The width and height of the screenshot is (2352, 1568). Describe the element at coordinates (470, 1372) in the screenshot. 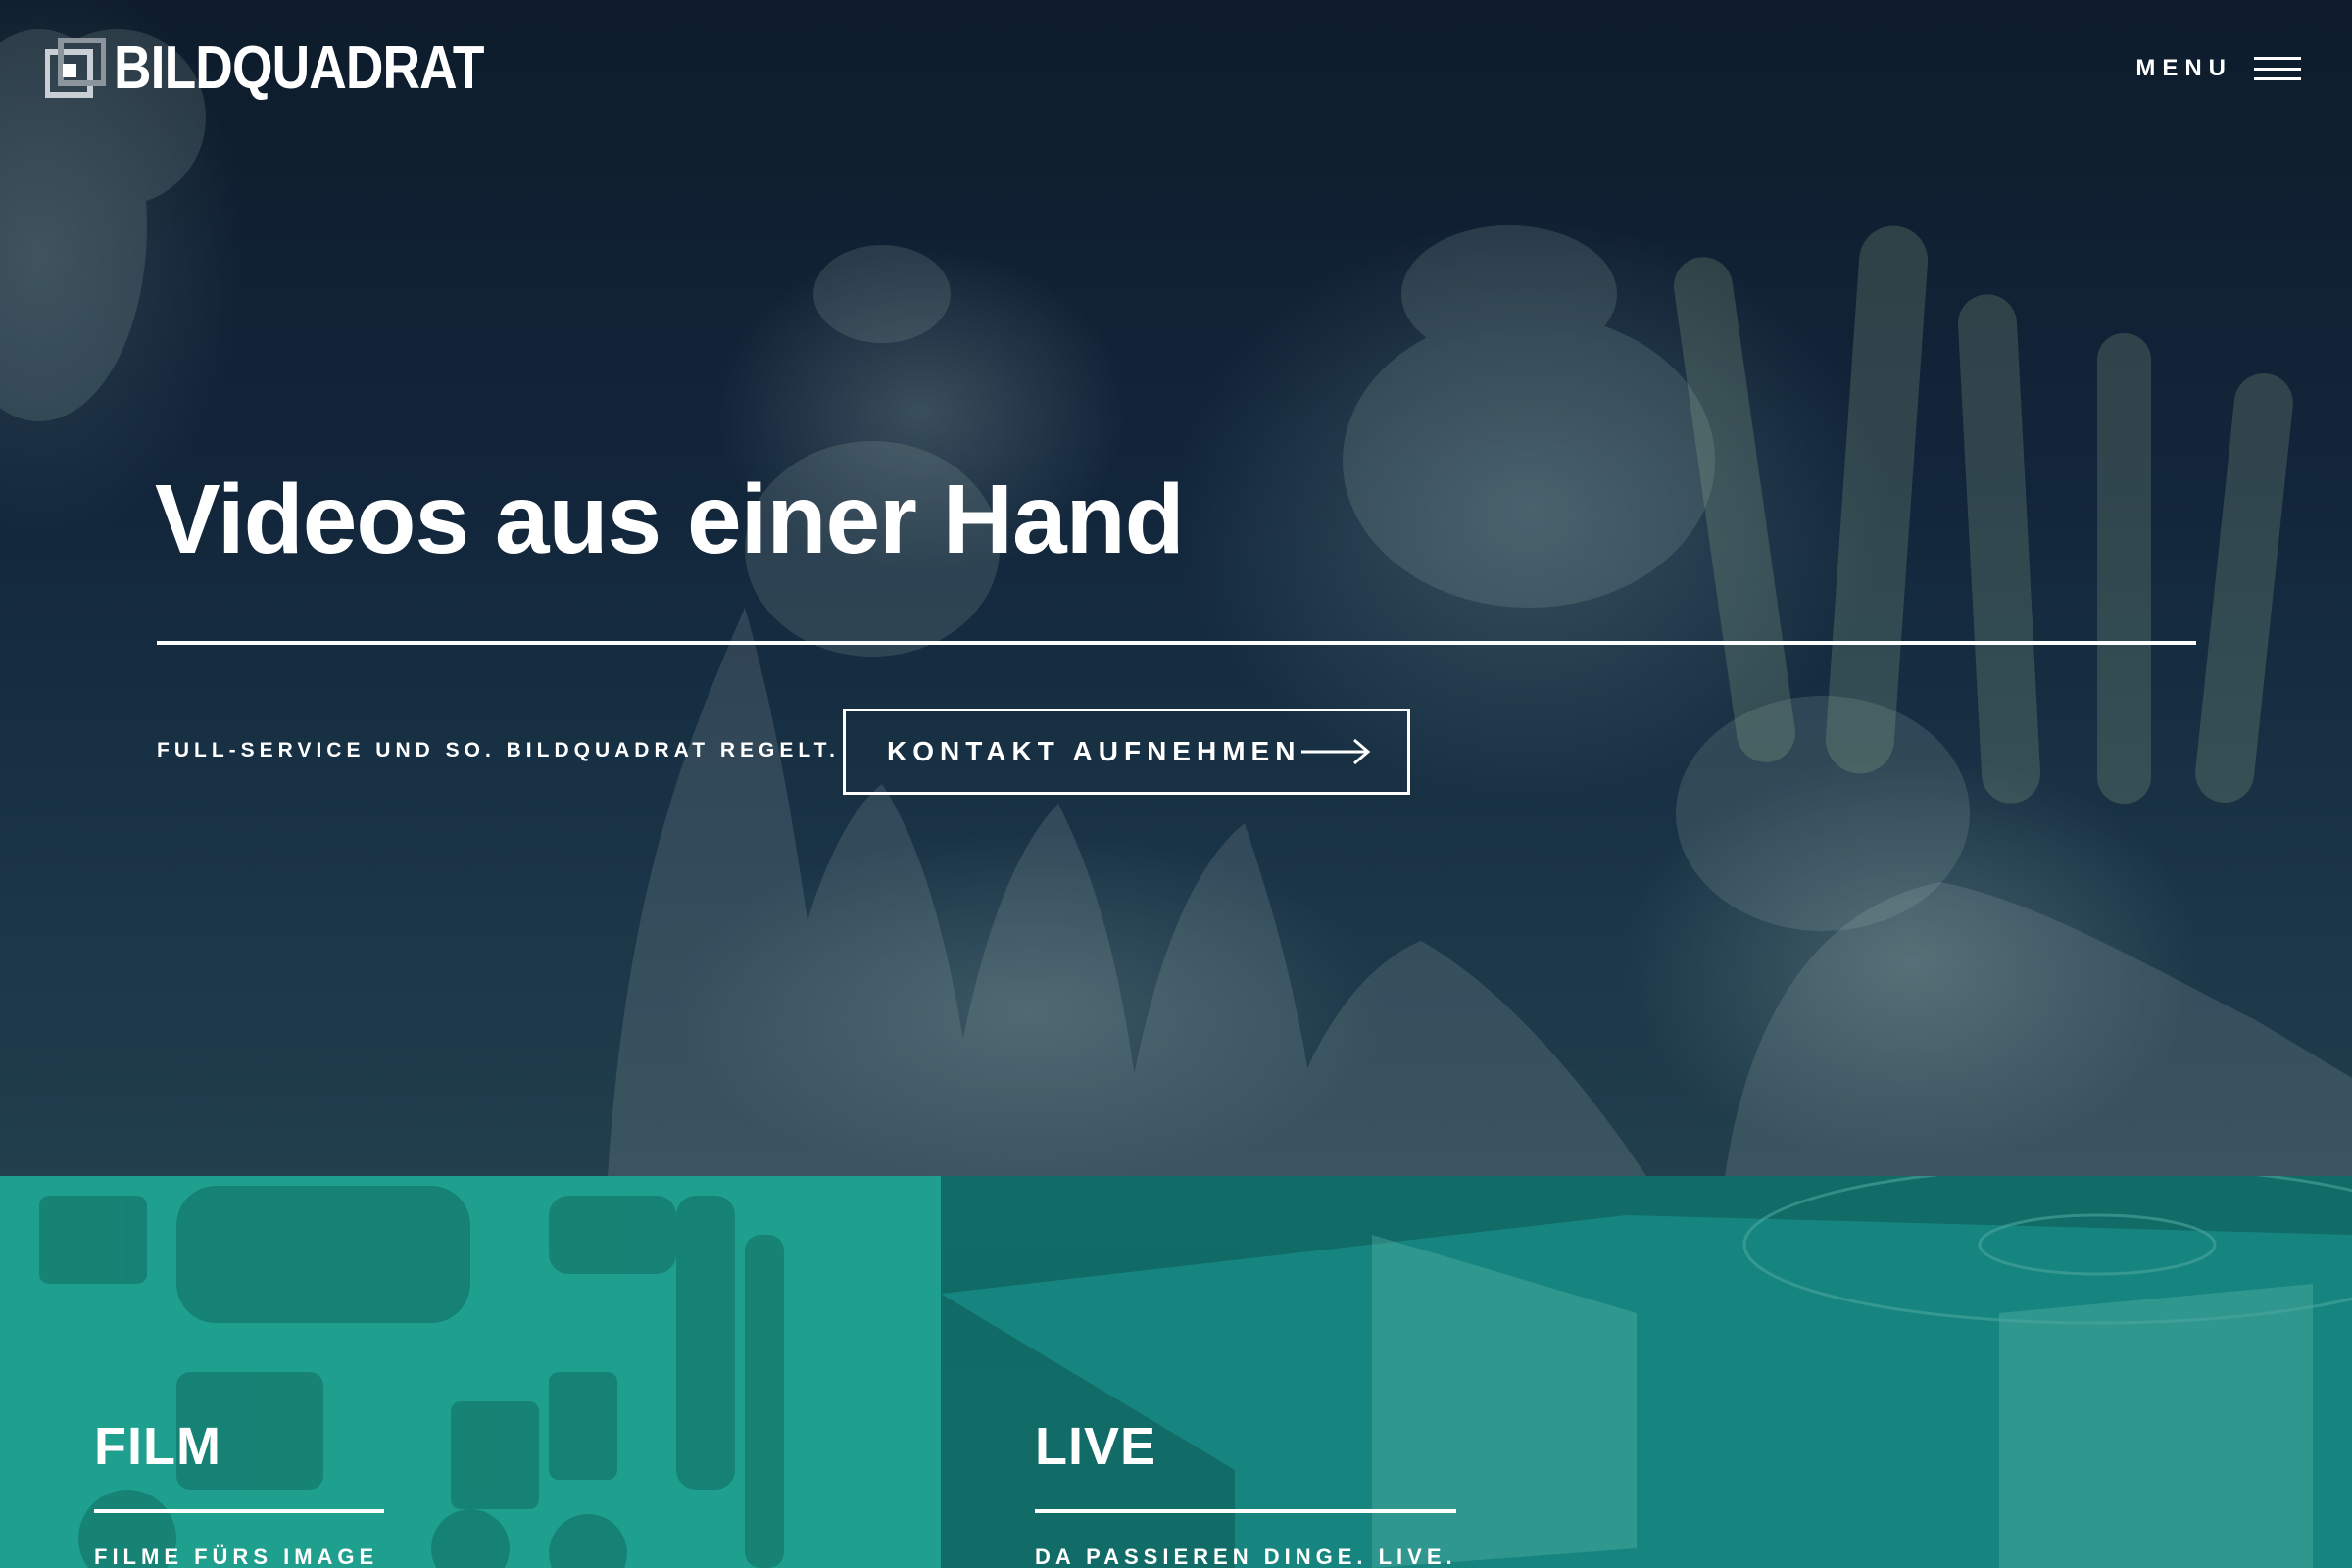

I see `tile-film: FILM FILME FÜRS IMAGE` at that location.